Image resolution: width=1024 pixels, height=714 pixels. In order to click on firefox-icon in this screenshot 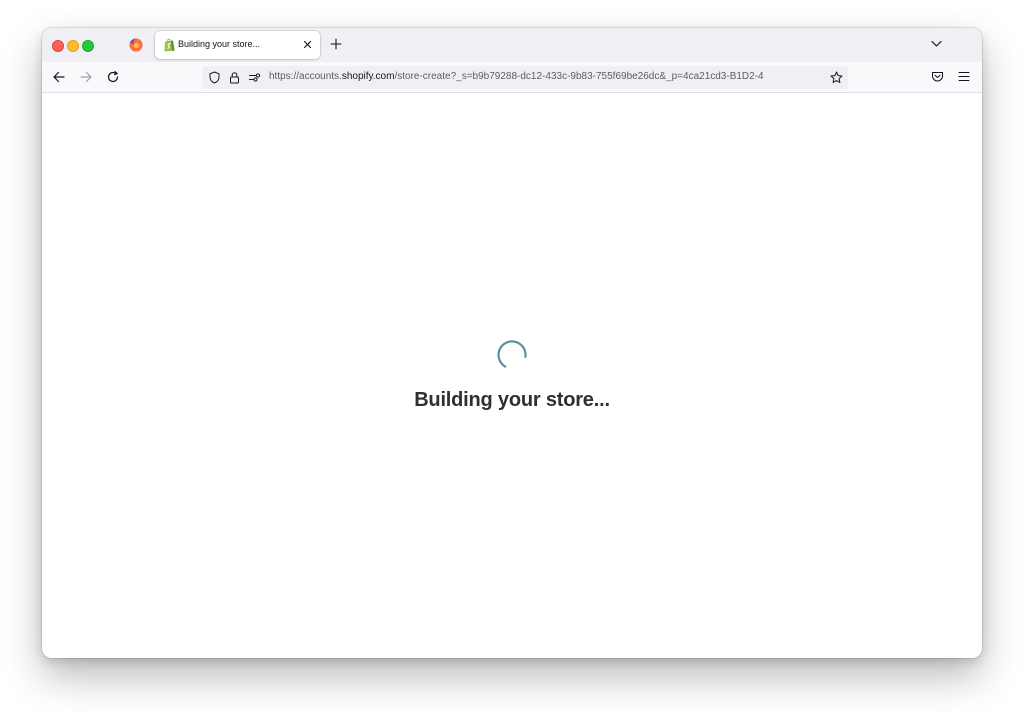, I will do `click(136, 45)`.